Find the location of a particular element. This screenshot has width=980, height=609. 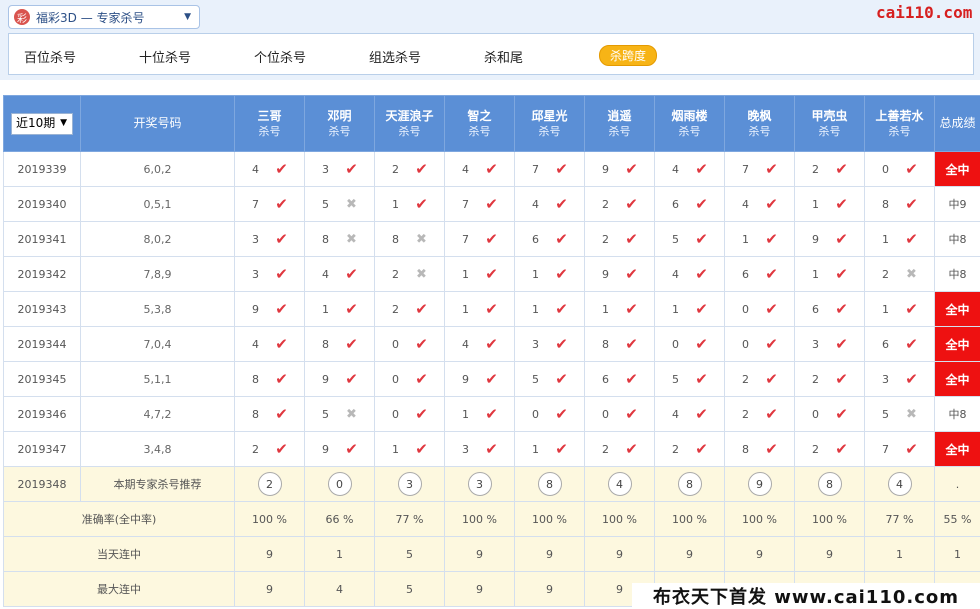

total-header: 总成绩 is located at coordinates (957, 124).